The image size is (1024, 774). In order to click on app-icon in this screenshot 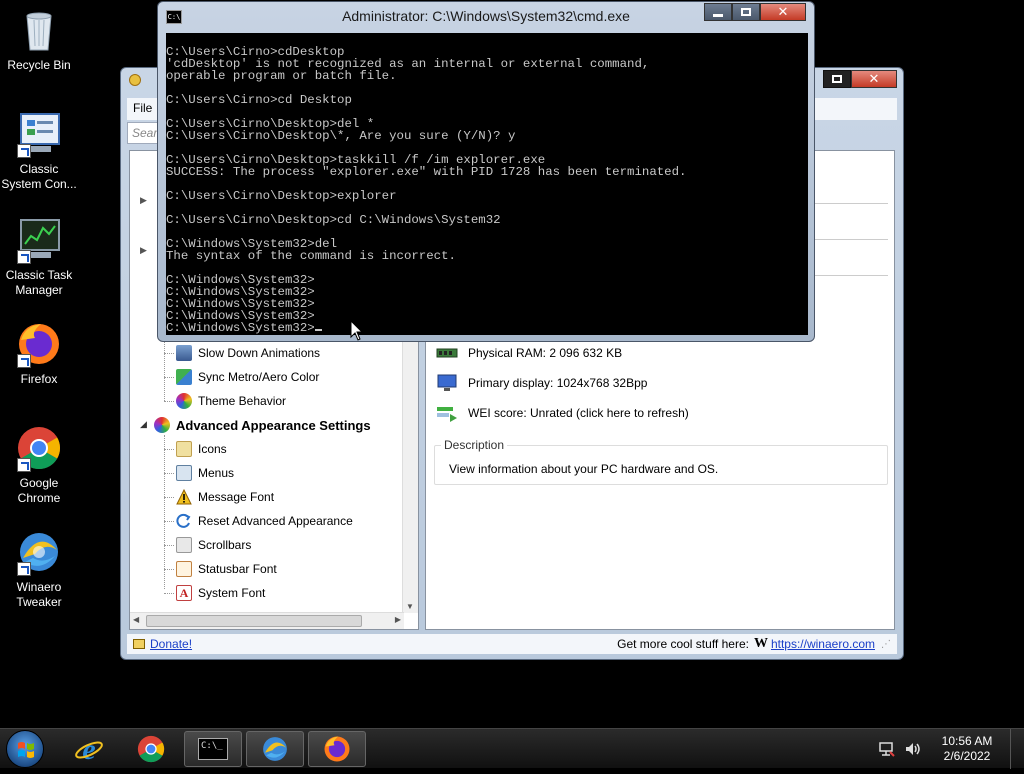, I will do `click(135, 80)`.